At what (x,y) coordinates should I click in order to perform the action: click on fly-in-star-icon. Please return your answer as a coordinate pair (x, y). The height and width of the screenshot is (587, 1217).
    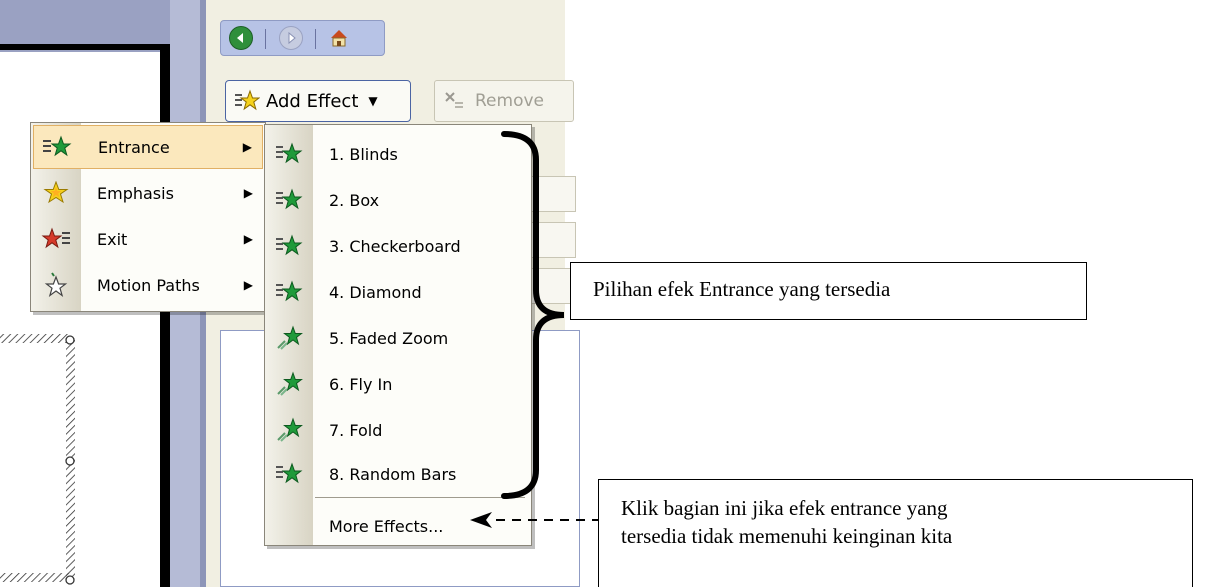
    Looking at the image, I should click on (289, 384).